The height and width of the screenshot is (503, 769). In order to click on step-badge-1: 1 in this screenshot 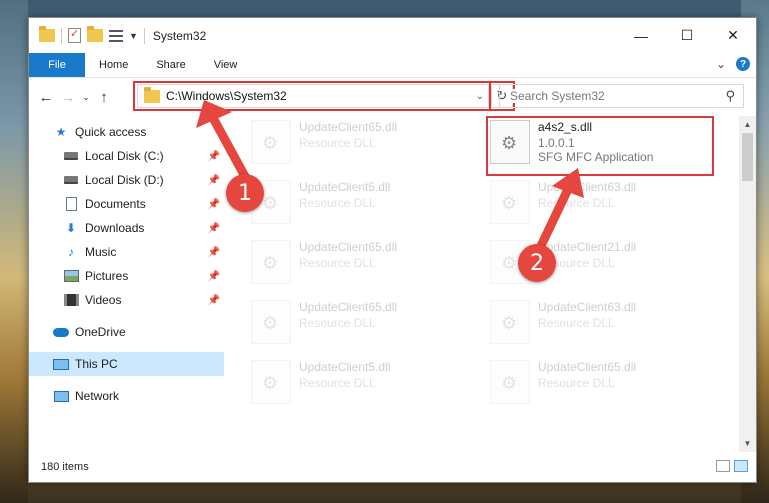, I will do `click(245, 193)`.